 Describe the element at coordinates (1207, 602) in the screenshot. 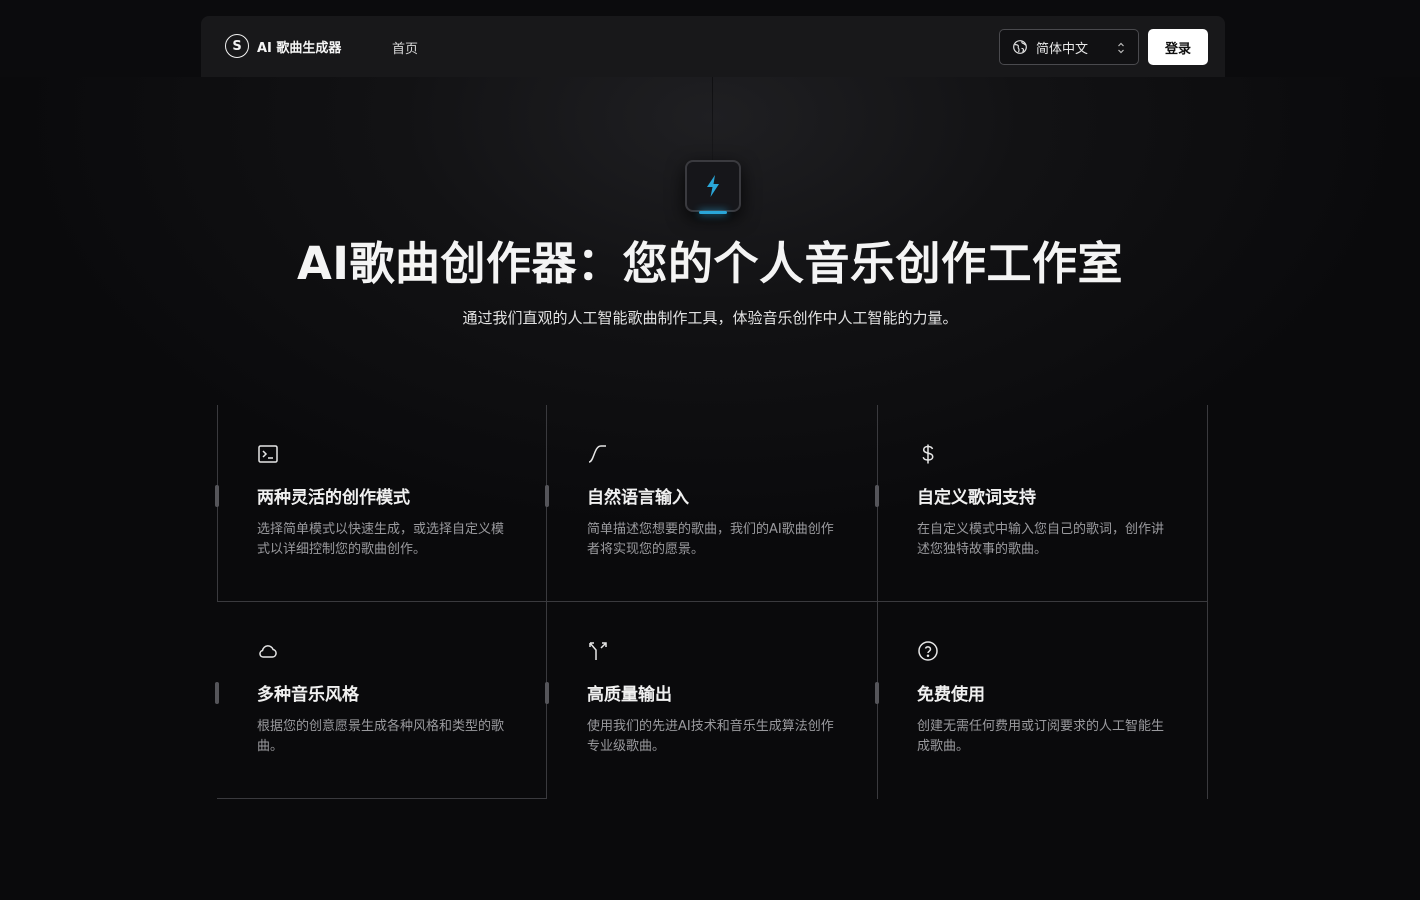

I see `grid-line` at that location.